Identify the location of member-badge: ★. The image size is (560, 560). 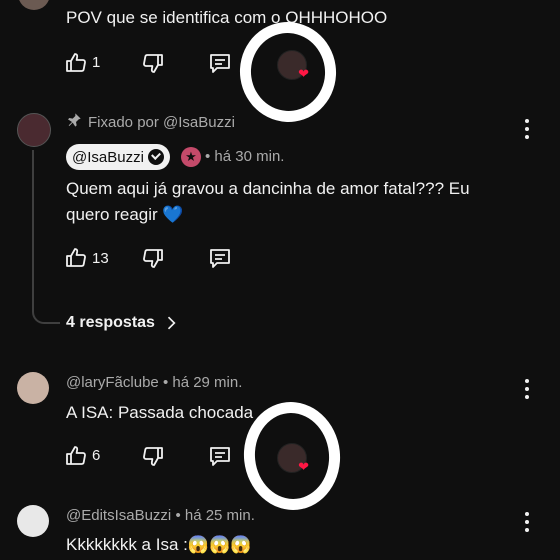
(191, 157).